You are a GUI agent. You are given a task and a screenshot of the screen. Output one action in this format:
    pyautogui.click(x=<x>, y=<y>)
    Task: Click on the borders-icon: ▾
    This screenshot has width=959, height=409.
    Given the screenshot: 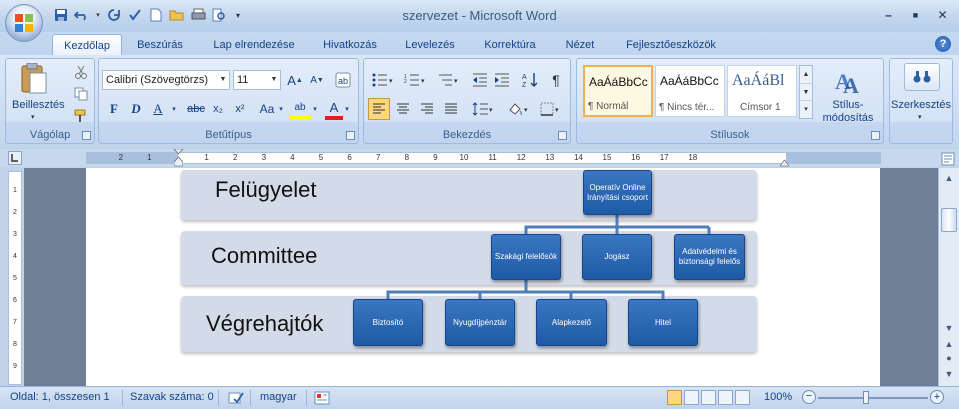 What is the action you would take?
    pyautogui.click(x=551, y=109)
    